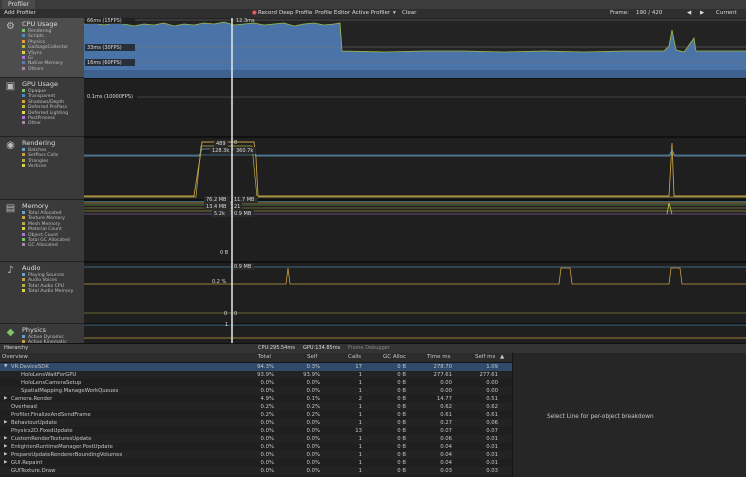 This screenshot has height=477, width=746. Describe the element at coordinates (51, 439) in the screenshot. I see `row-name: CustomRenderTexturesUpdate` at that location.